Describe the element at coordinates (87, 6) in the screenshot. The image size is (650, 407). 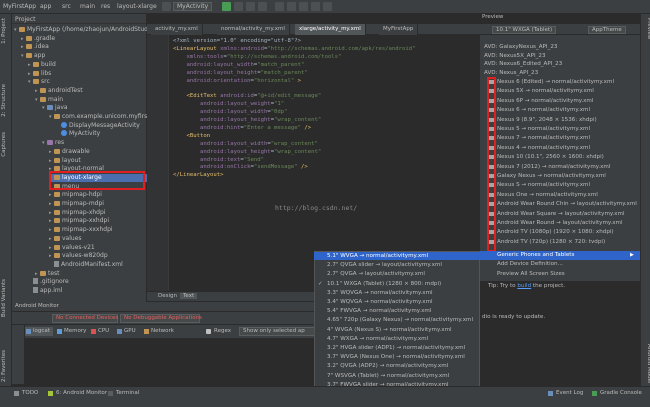
I see `breadcrumb-main: main` at that location.